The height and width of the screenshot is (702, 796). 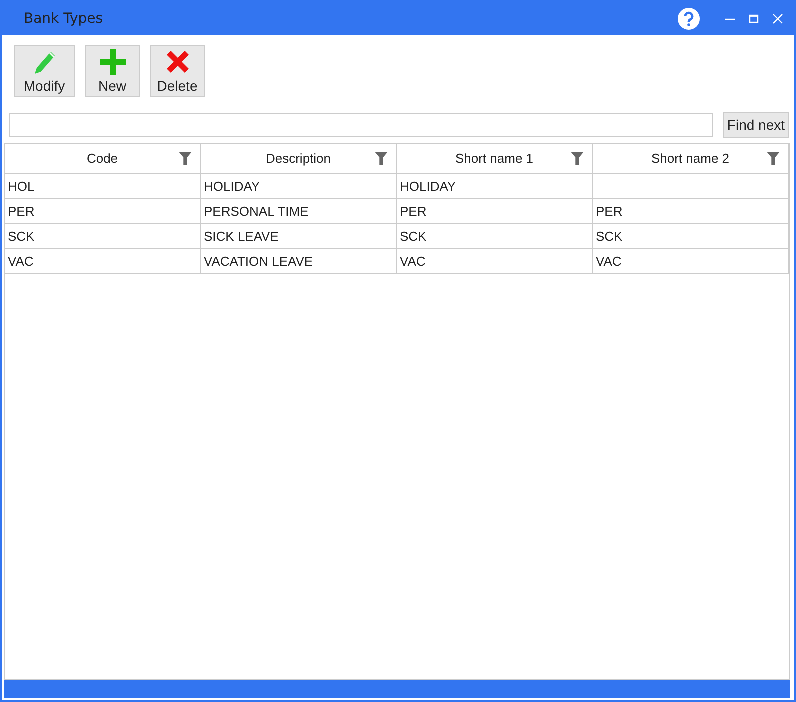 What do you see at coordinates (754, 18) in the screenshot?
I see `maximize-icon` at bounding box center [754, 18].